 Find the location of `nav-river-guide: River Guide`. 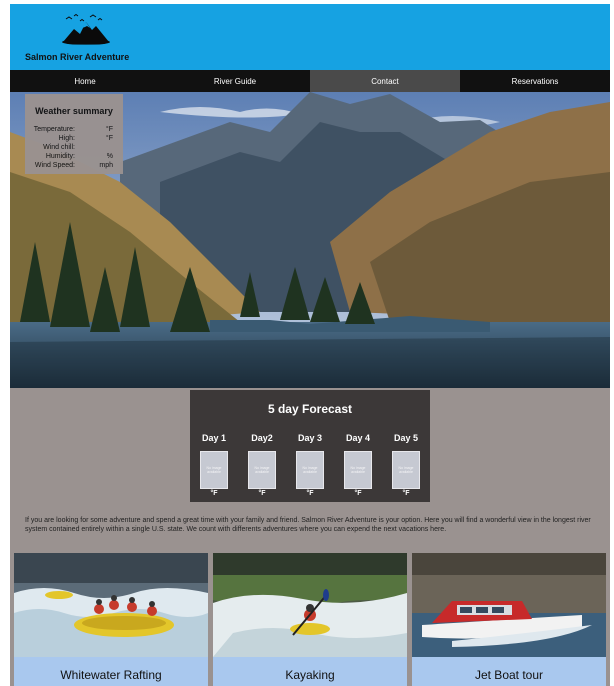

nav-river-guide: River Guide is located at coordinates (235, 81).